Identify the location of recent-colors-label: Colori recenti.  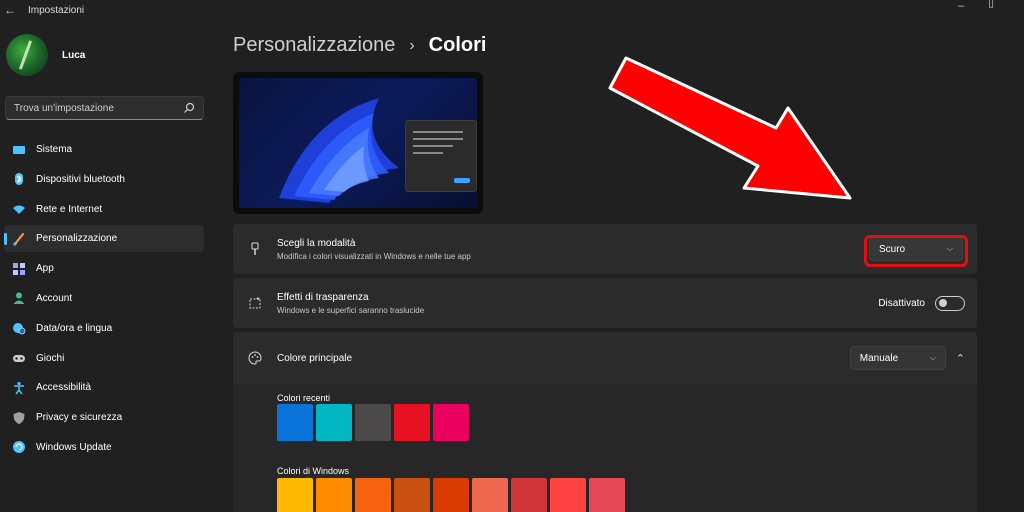
(304, 398).